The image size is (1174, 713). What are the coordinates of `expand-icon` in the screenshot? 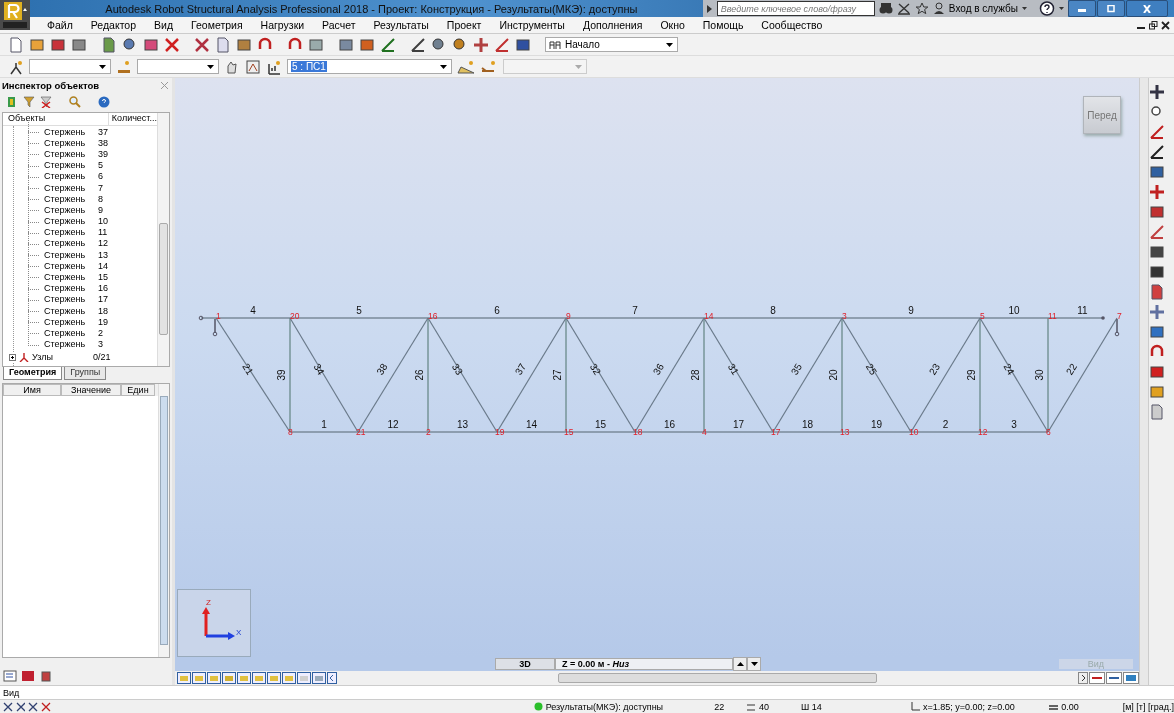 It's located at (709, 8).